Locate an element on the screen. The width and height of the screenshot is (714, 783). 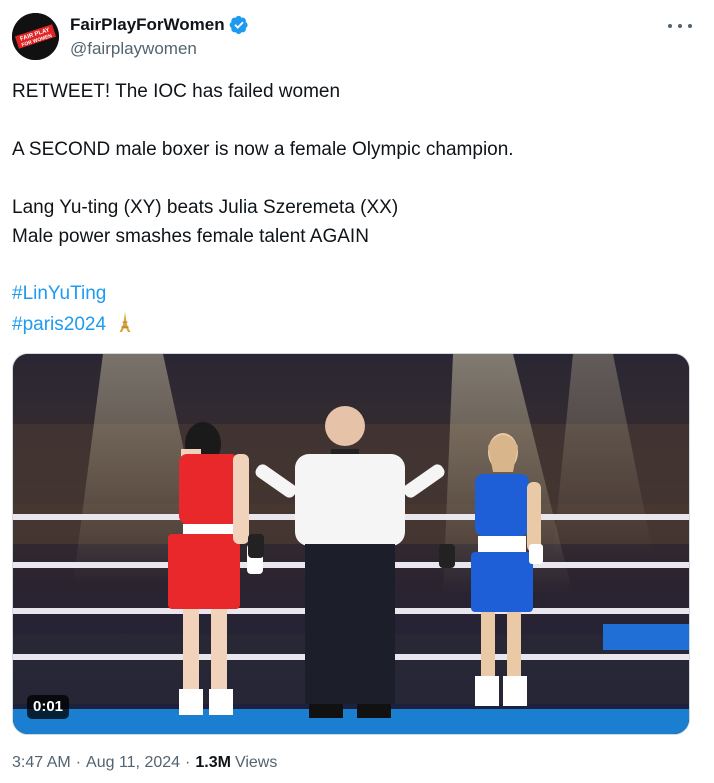
views-count: 1.3M is located at coordinates (213, 762).